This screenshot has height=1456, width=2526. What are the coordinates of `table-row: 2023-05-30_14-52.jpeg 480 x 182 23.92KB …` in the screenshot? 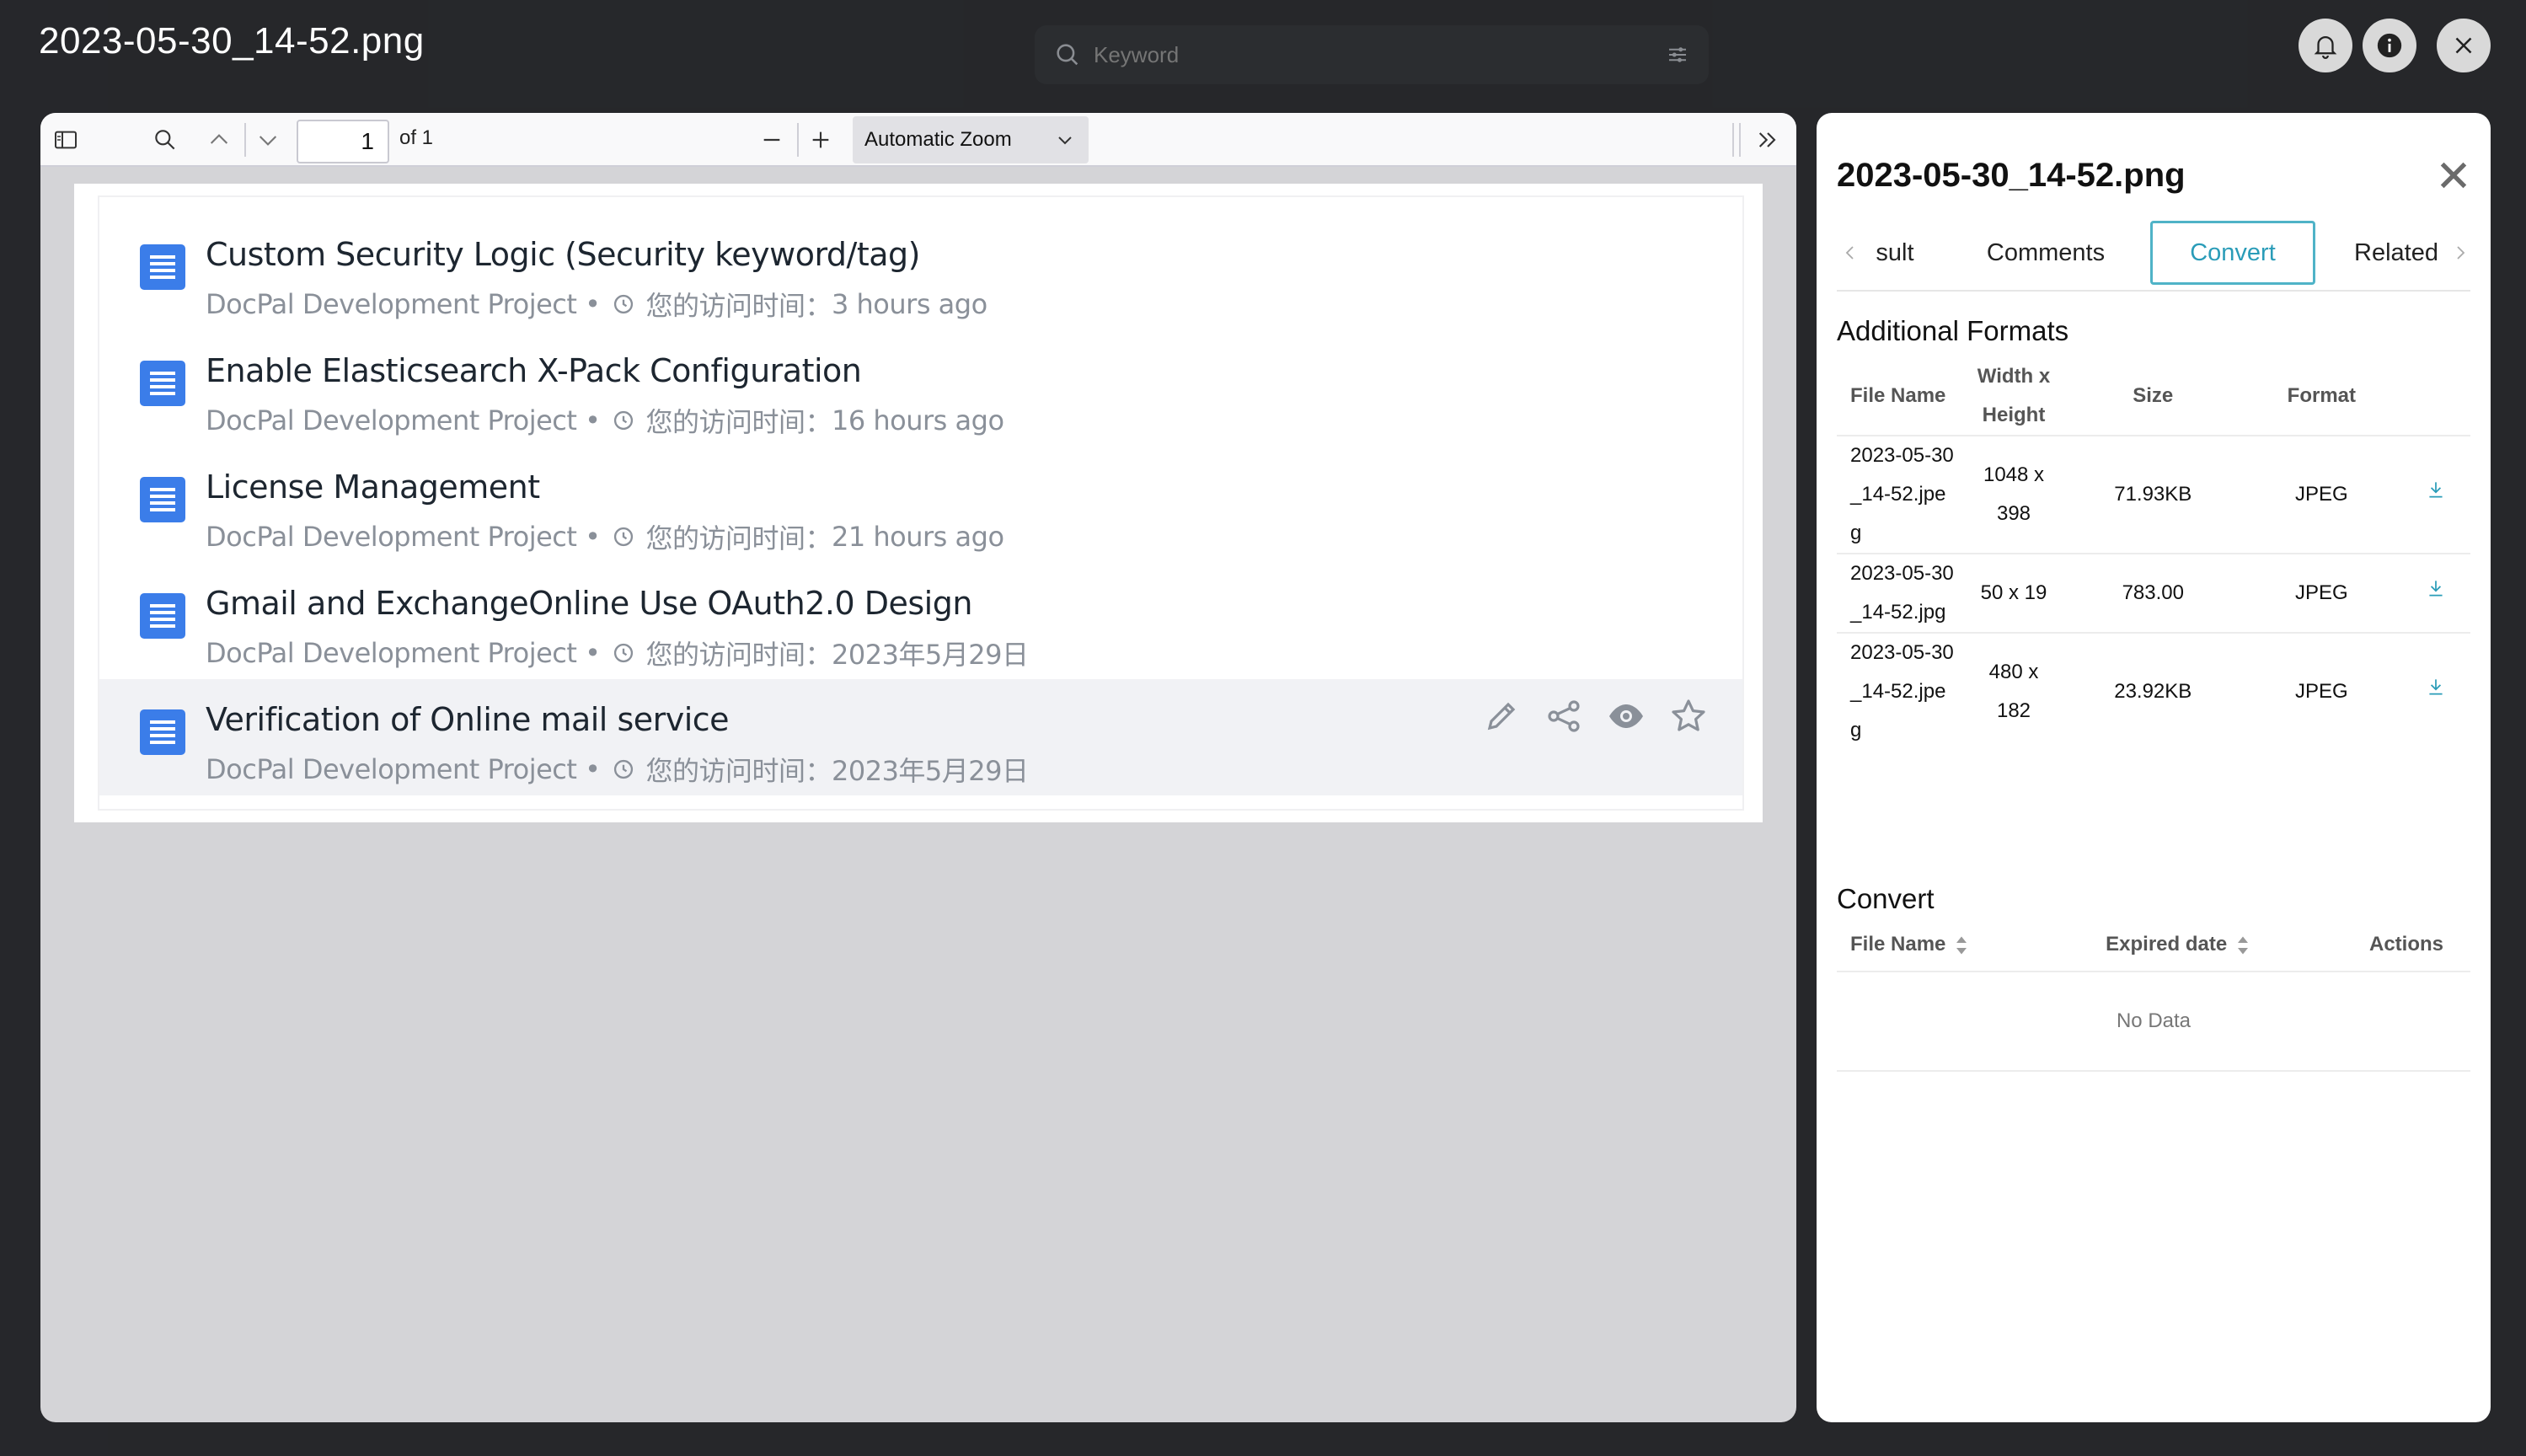 It's located at (2153, 691).